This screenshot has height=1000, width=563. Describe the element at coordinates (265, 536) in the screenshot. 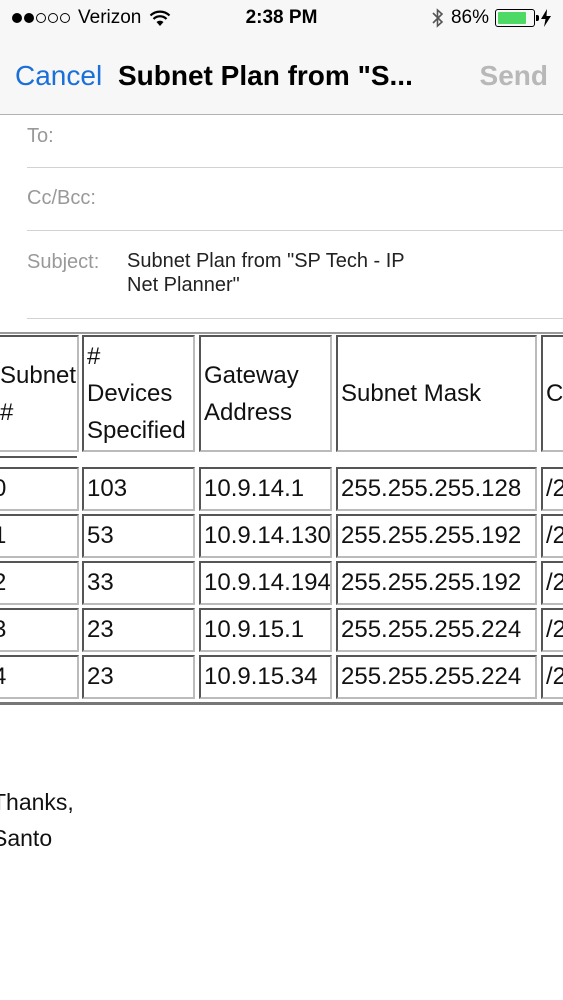

I see `table-cell: 10.9.14.130` at that location.